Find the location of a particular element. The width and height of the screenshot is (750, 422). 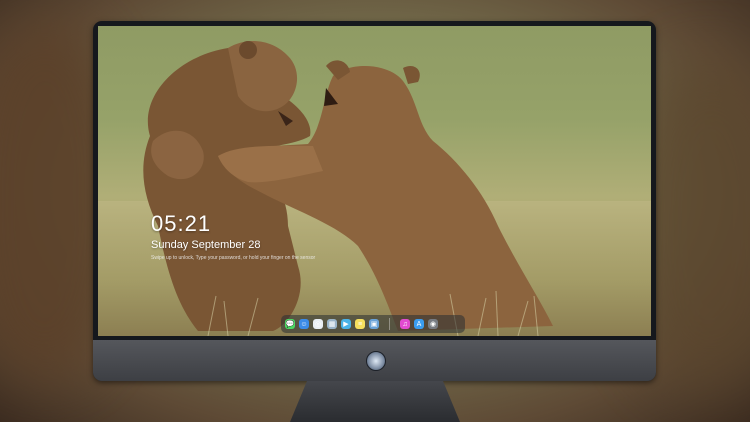

lock-screen-time: 05:21 is located at coordinates (181, 223).